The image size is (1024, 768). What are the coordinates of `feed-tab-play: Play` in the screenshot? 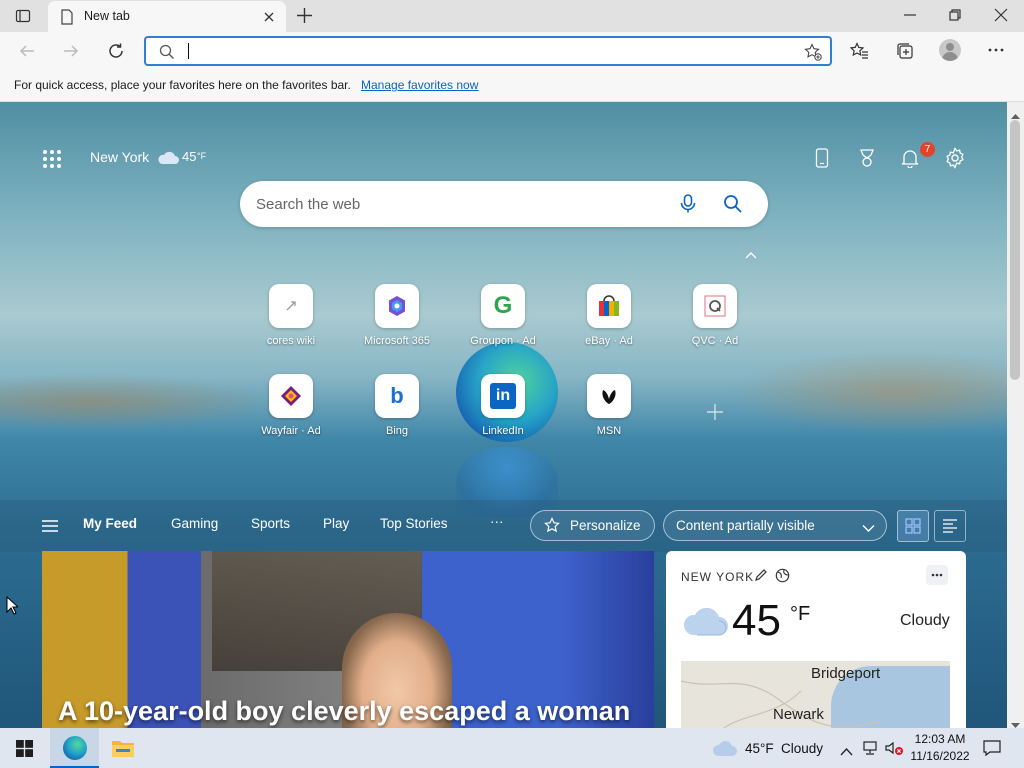 It's located at (336, 523).